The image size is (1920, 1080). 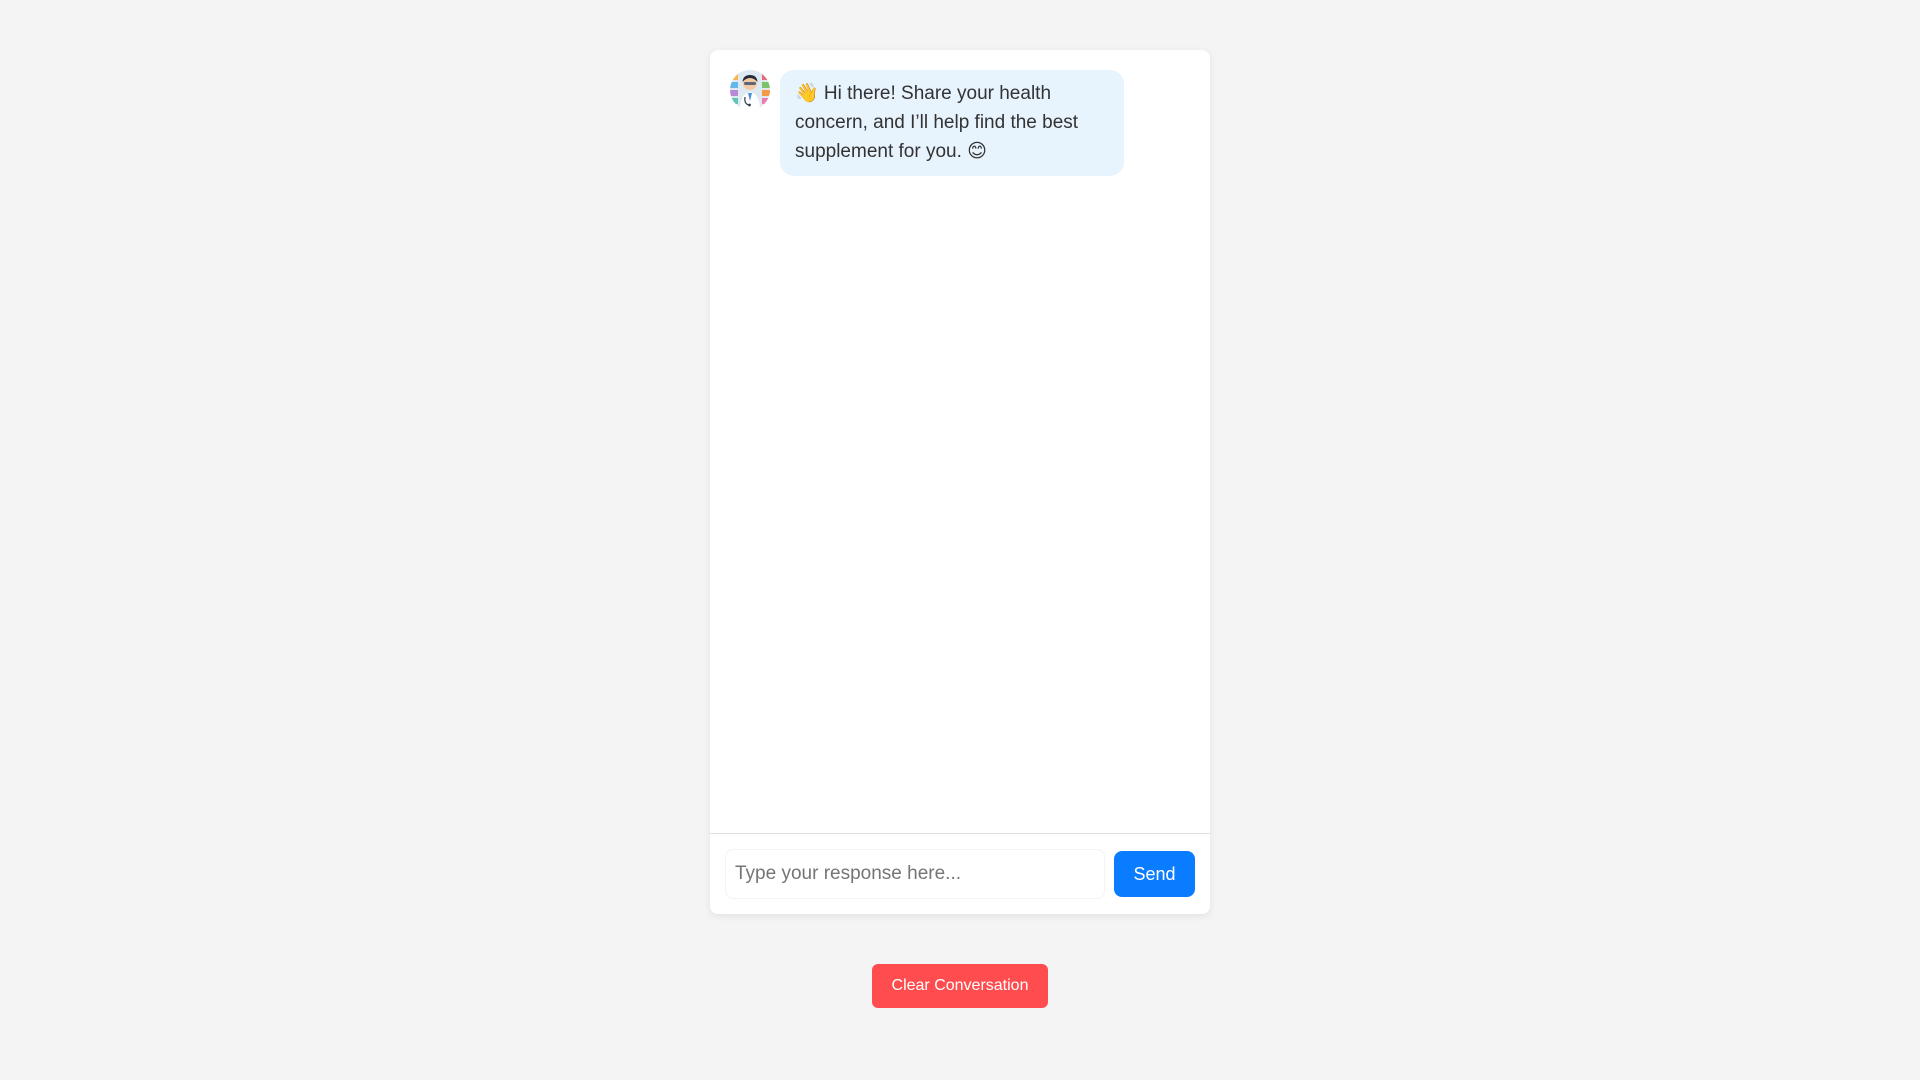 What do you see at coordinates (750, 90) in the screenshot?
I see `doctor-avatar-icon` at bounding box center [750, 90].